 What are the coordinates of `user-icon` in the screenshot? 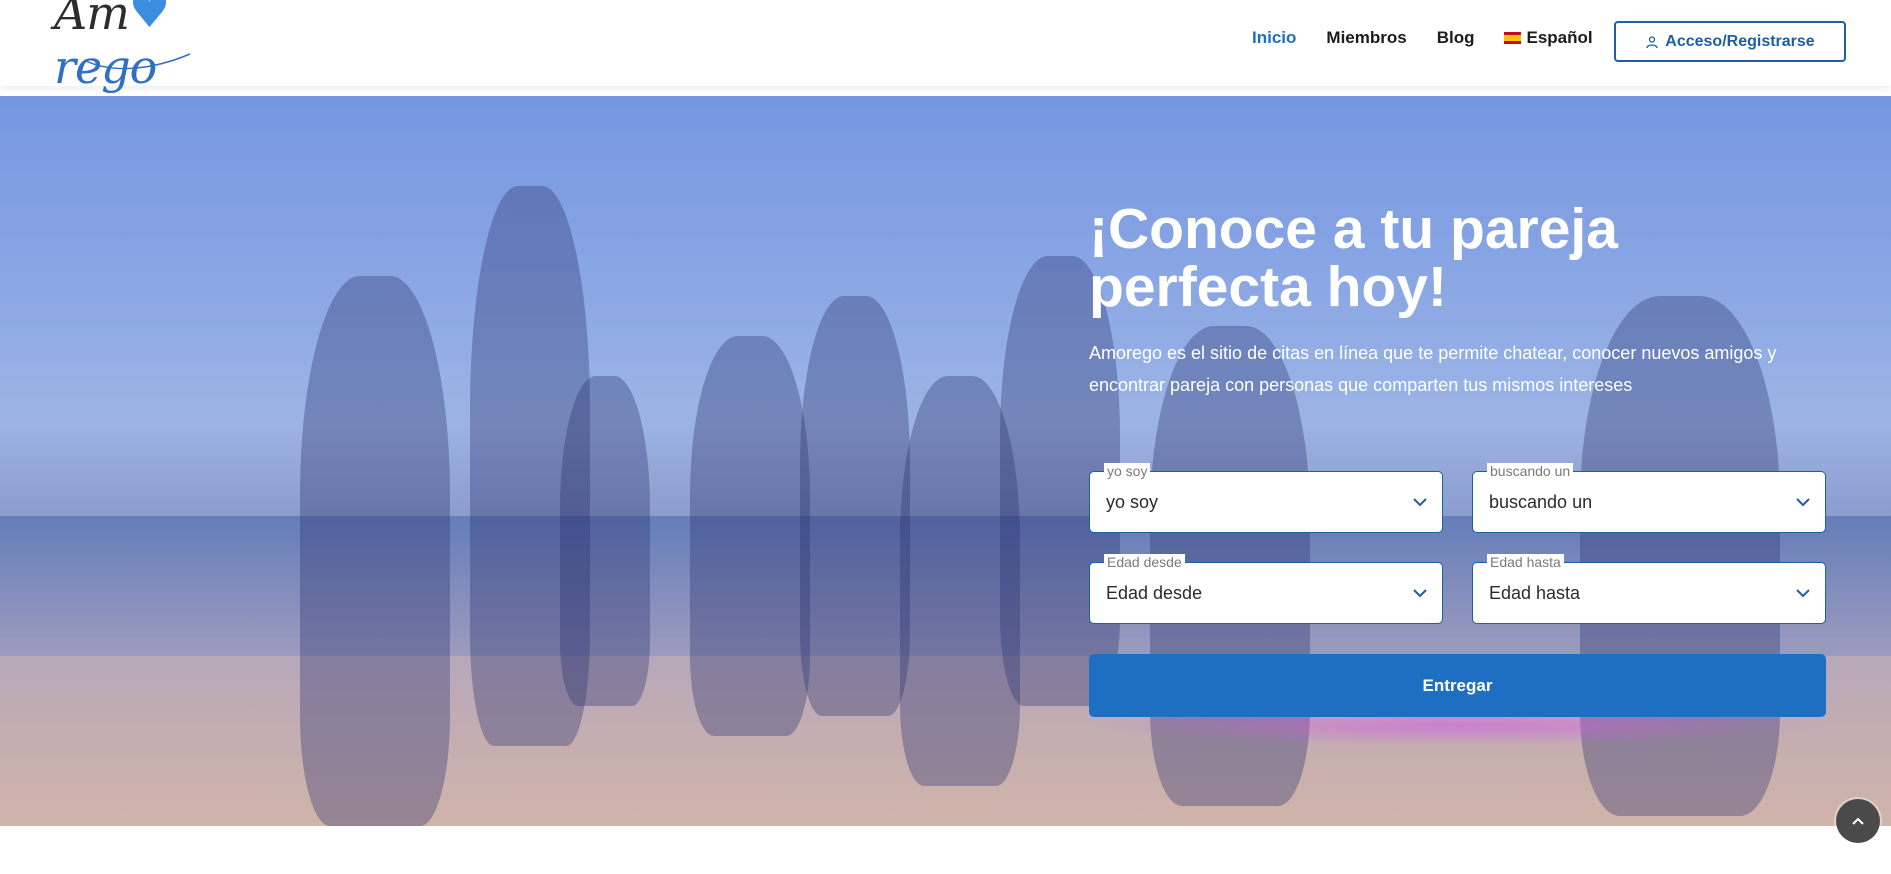 It's located at (1652, 41).